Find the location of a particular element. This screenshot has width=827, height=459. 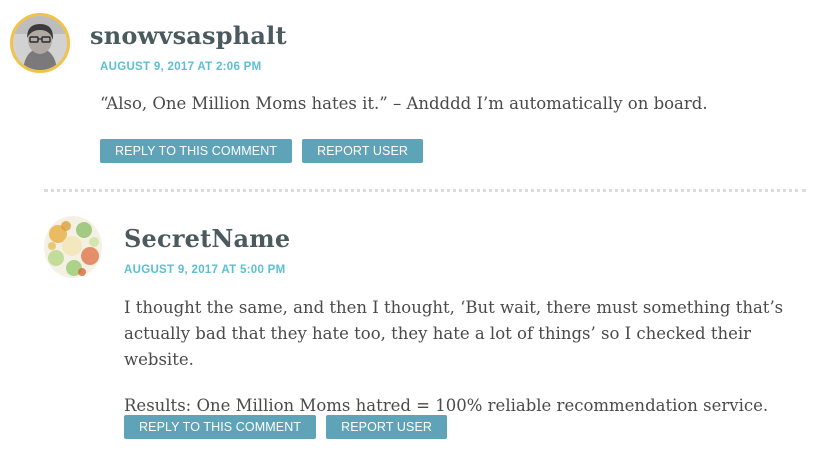

comment-author: snowvsasphalt is located at coordinates (188, 35).